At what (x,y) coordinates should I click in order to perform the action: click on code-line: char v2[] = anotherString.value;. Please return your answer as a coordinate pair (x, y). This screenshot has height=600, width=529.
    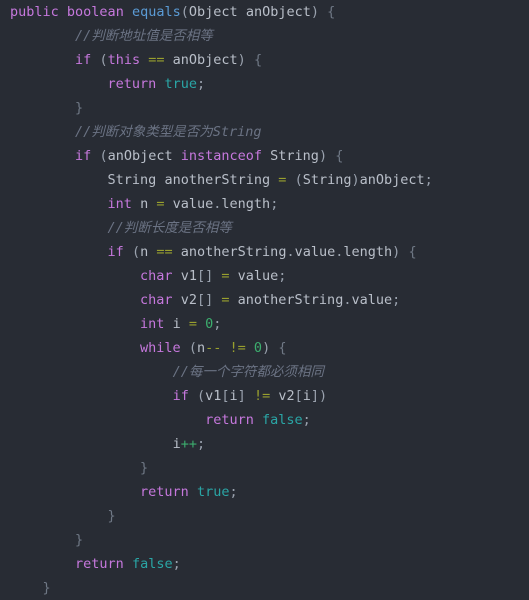
    Looking at the image, I should click on (264, 300).